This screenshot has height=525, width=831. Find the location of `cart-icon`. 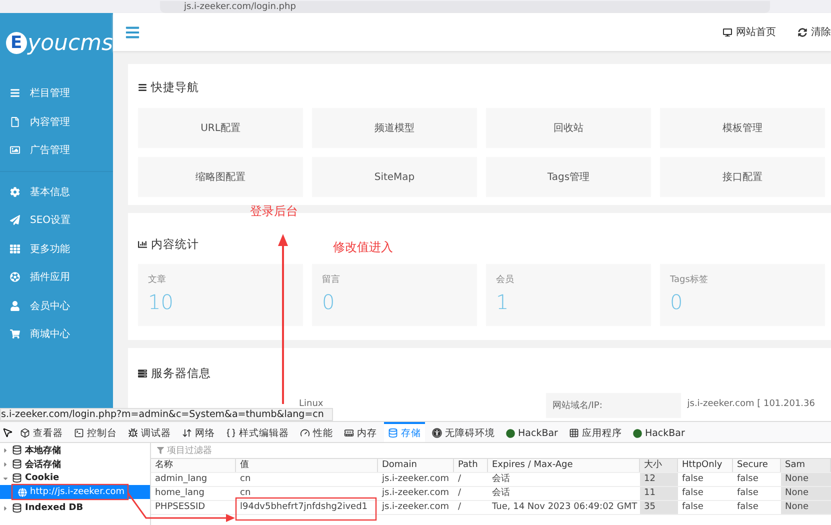

cart-icon is located at coordinates (15, 334).